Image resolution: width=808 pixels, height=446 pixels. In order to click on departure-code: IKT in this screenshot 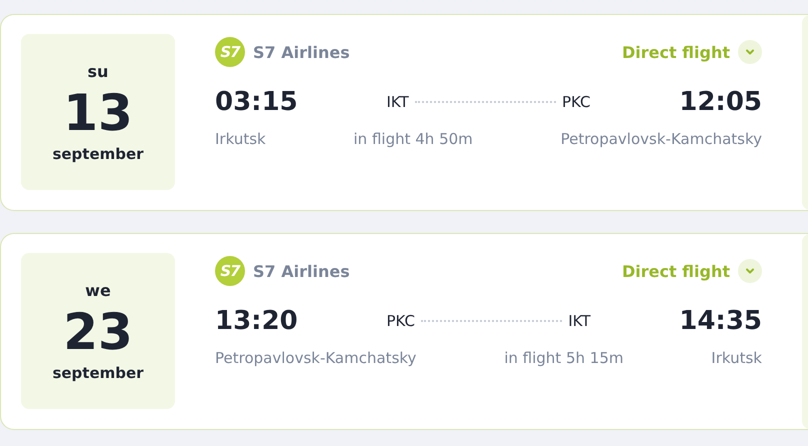, I will do `click(397, 102)`.